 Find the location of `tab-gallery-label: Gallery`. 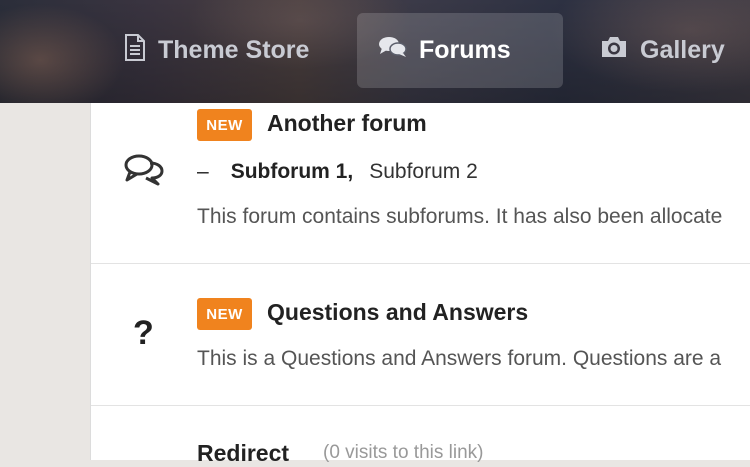

tab-gallery-label: Gallery is located at coordinates (682, 50).